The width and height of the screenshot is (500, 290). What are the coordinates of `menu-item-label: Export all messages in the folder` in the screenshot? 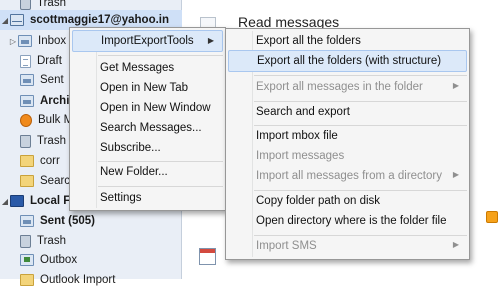 It's located at (339, 87).